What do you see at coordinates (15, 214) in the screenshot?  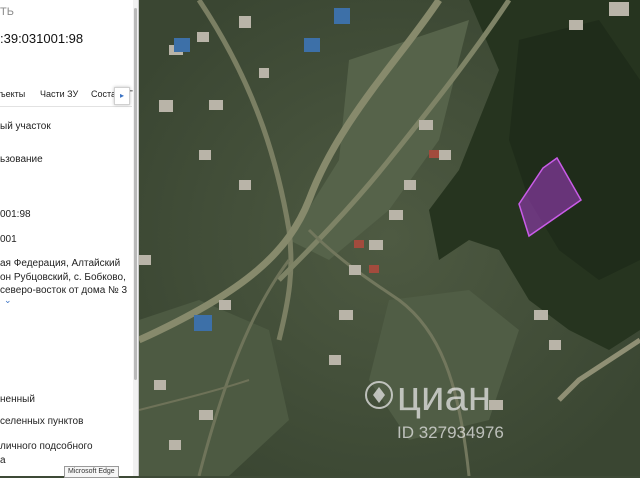 I see `field-value-quarter: 001:98` at bounding box center [15, 214].